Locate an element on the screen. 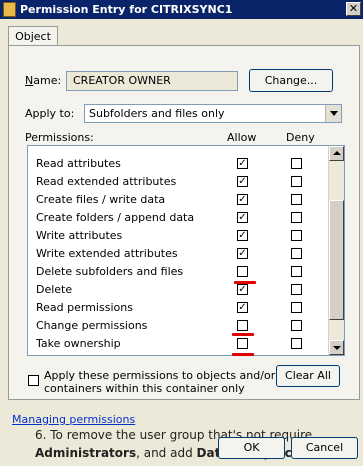  cancel-button: Cancel is located at coordinates (324, 448).